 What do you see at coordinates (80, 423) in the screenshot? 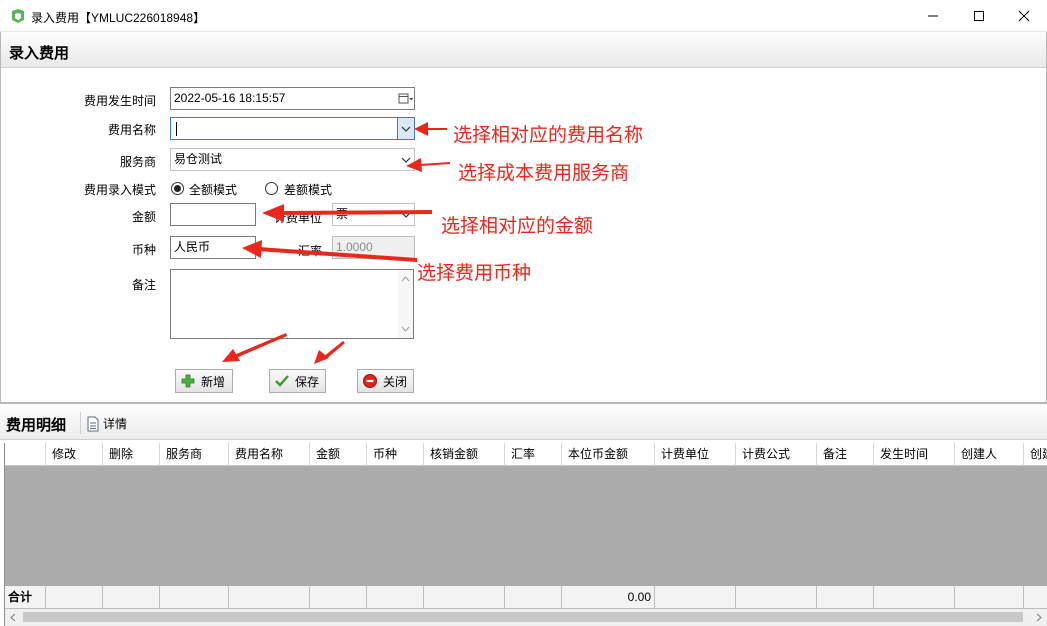
I see `toolbar-separator` at bounding box center [80, 423].